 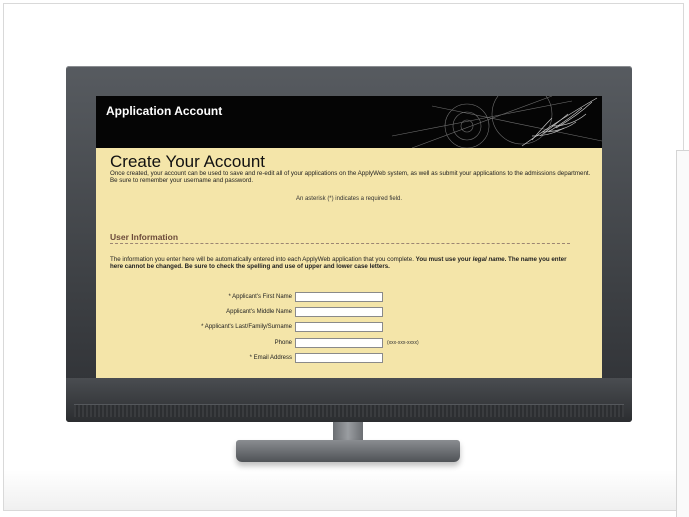 I want to click on app-header: Application Account, so click(x=349, y=122).